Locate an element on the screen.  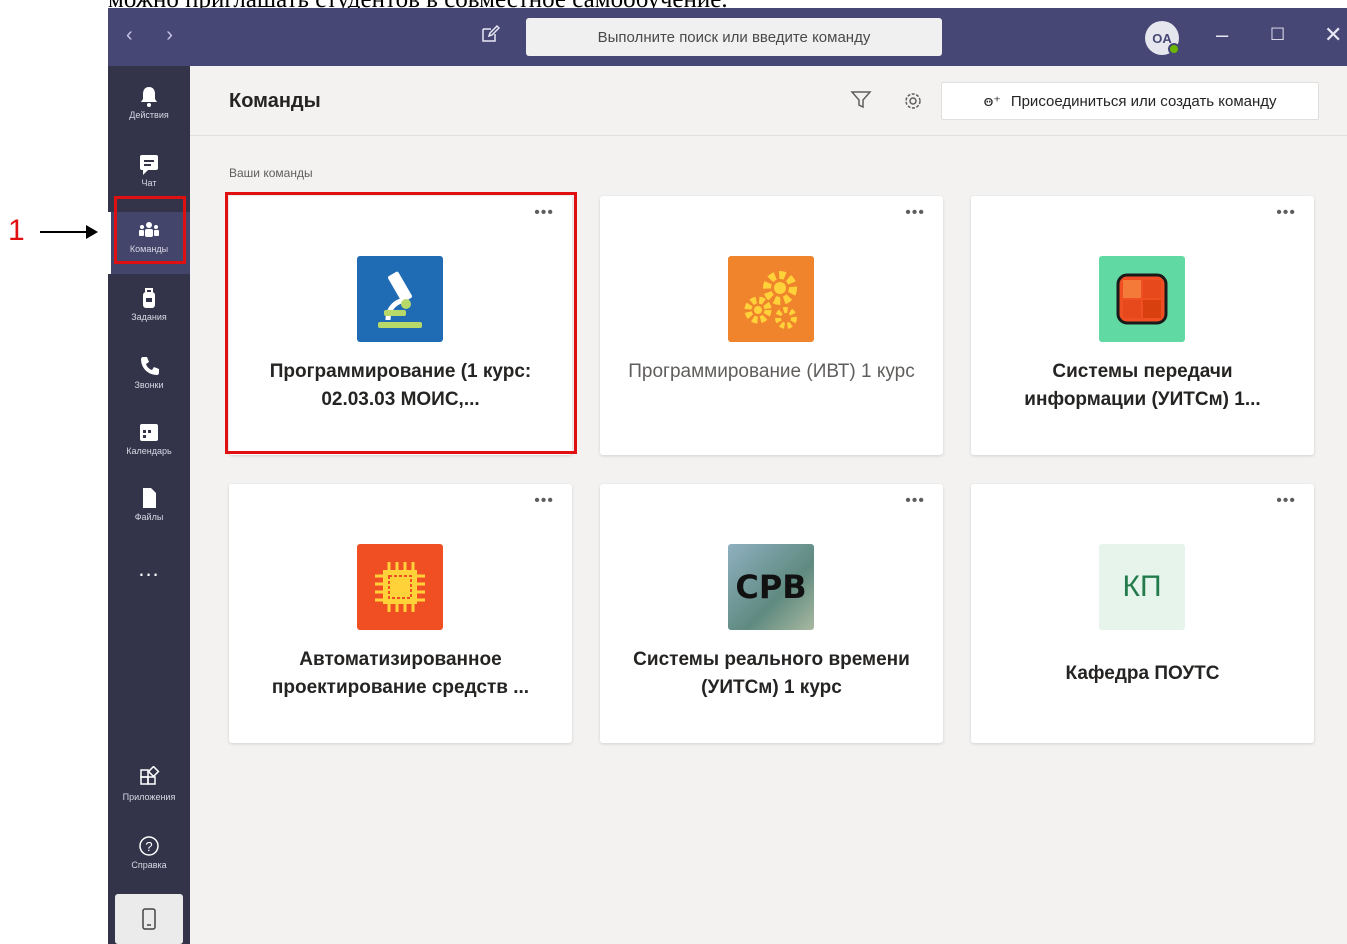
backpack-icon is located at coordinates (149, 298).